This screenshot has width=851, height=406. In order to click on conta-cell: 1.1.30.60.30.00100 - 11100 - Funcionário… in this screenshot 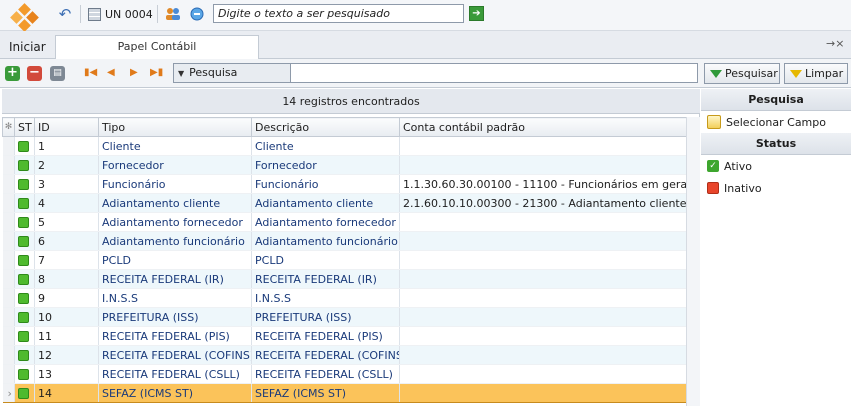, I will do `click(543, 184)`.